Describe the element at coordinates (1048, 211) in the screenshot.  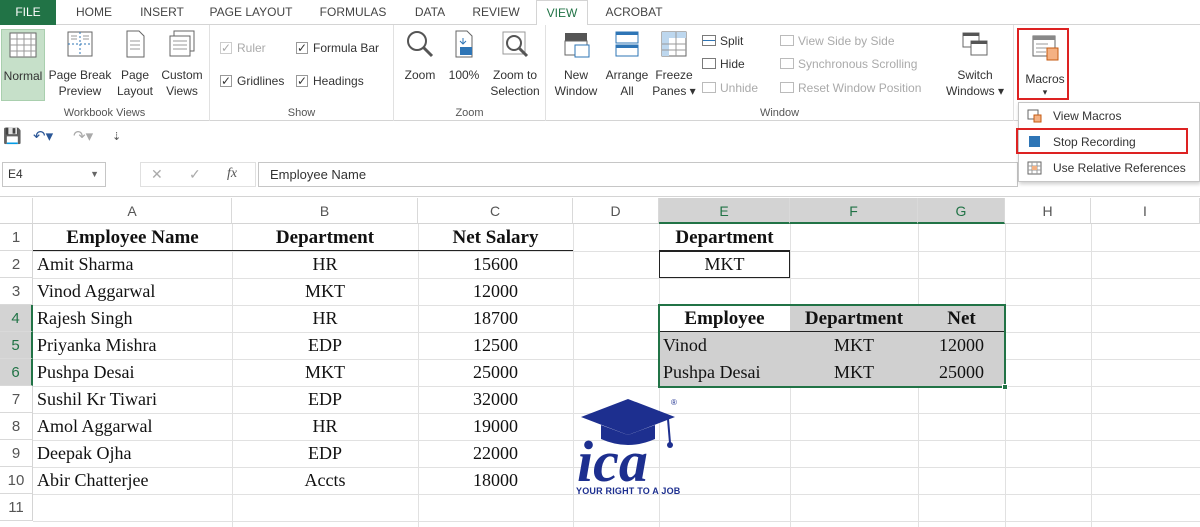
I see `col-header-h: H` at that location.